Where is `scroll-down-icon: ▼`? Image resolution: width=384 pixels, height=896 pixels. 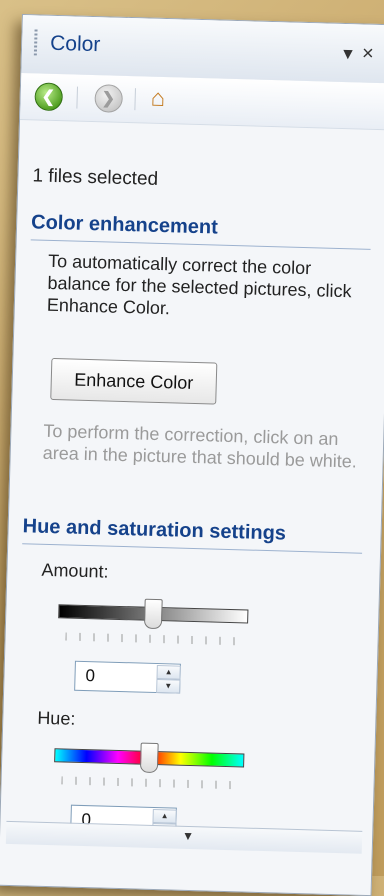 scroll-down-icon: ▼ is located at coordinates (188, 836).